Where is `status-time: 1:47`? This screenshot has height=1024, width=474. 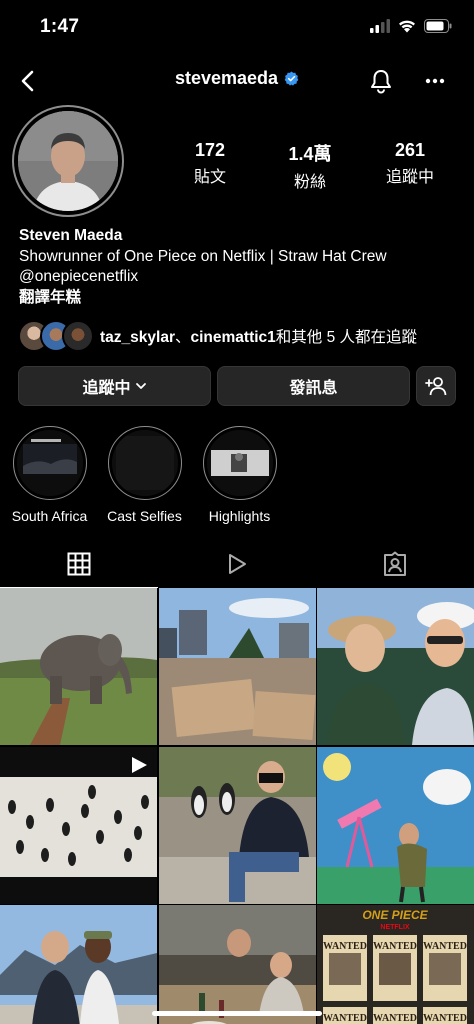
status-time: 1:47 is located at coordinates (60, 26).